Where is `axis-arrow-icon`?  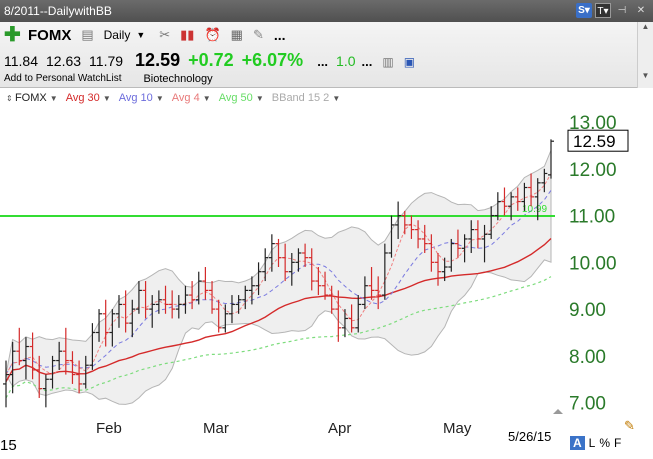 axis-arrow-icon is located at coordinates (558, 411).